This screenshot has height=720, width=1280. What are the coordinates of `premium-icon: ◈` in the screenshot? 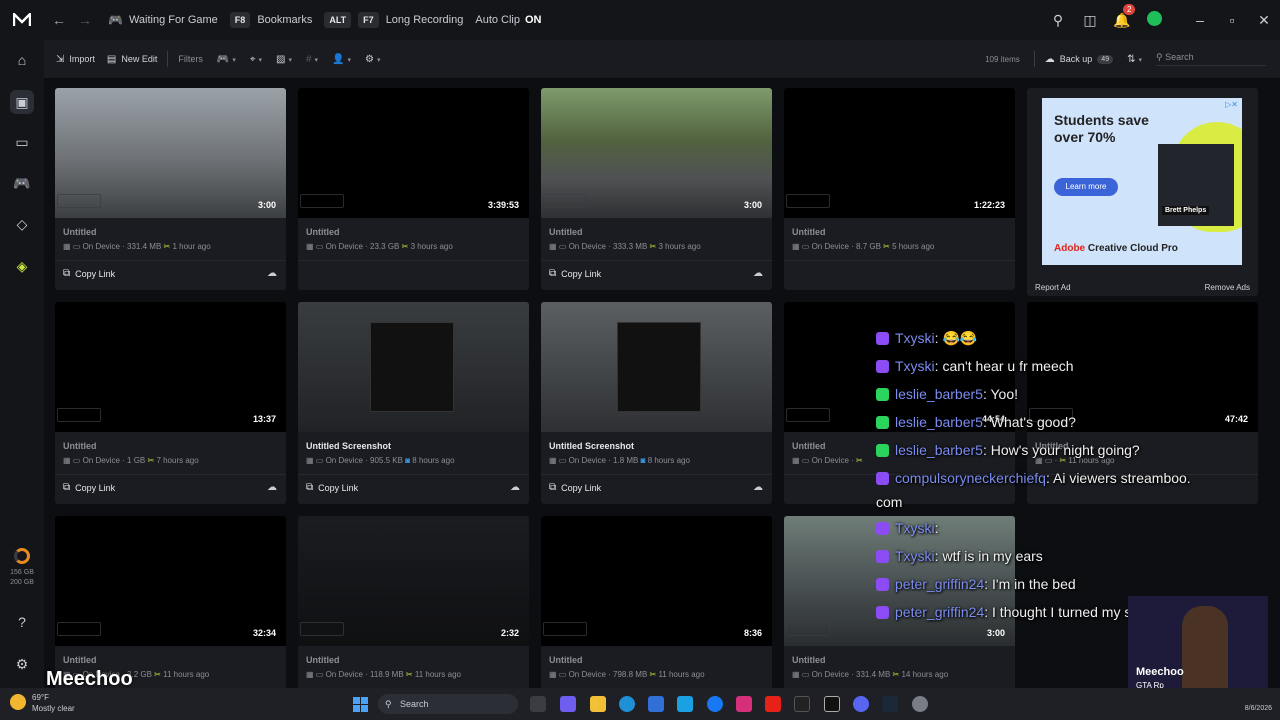 It's located at (22, 266).